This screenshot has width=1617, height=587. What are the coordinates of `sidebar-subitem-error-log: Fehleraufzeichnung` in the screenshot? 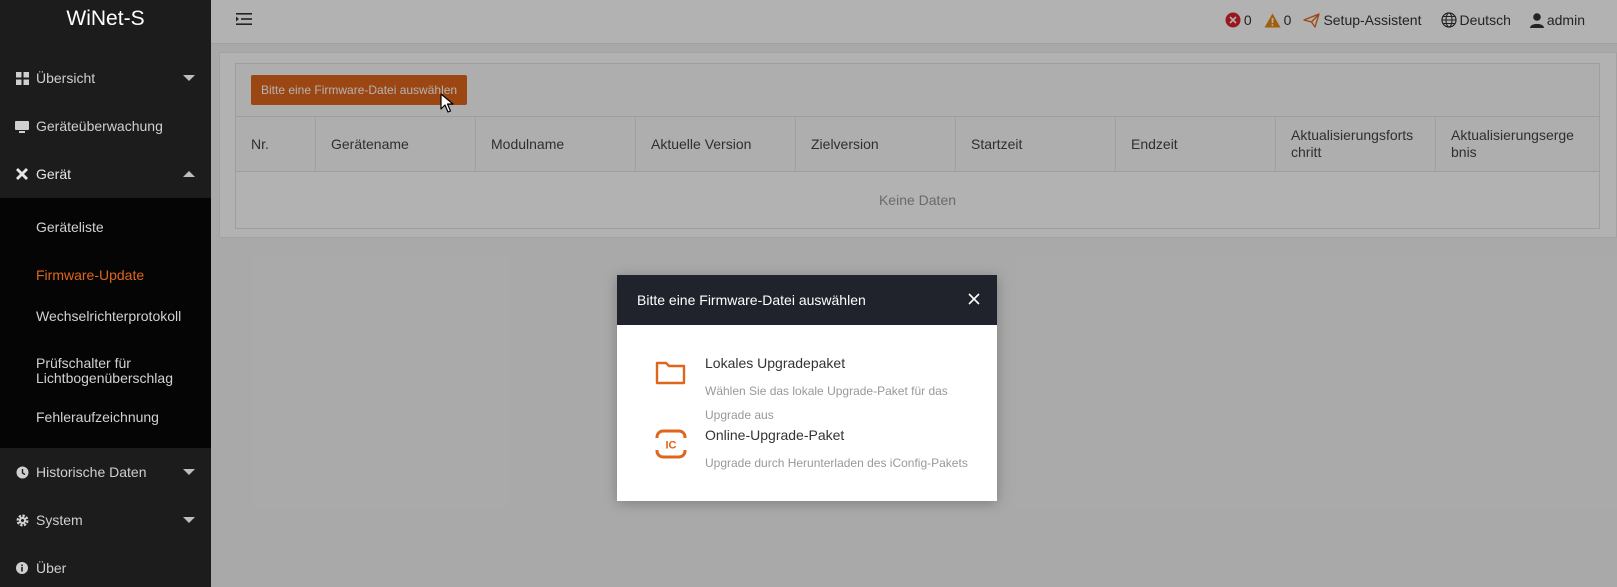 It's located at (116, 417).